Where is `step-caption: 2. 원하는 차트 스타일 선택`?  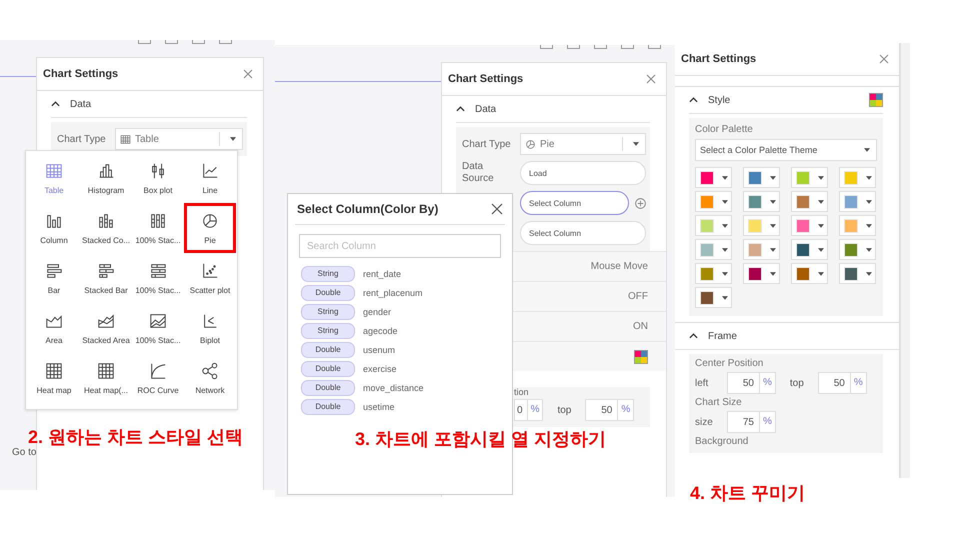
step-caption: 2. 원하는 차트 스타일 선택 is located at coordinates (136, 437).